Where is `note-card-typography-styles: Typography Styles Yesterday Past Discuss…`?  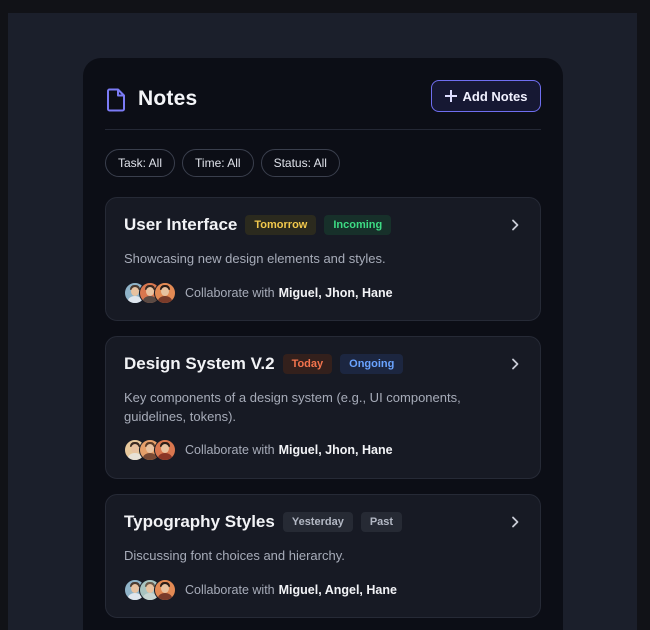 note-card-typography-styles: Typography Styles Yesterday Past Discuss… is located at coordinates (323, 556).